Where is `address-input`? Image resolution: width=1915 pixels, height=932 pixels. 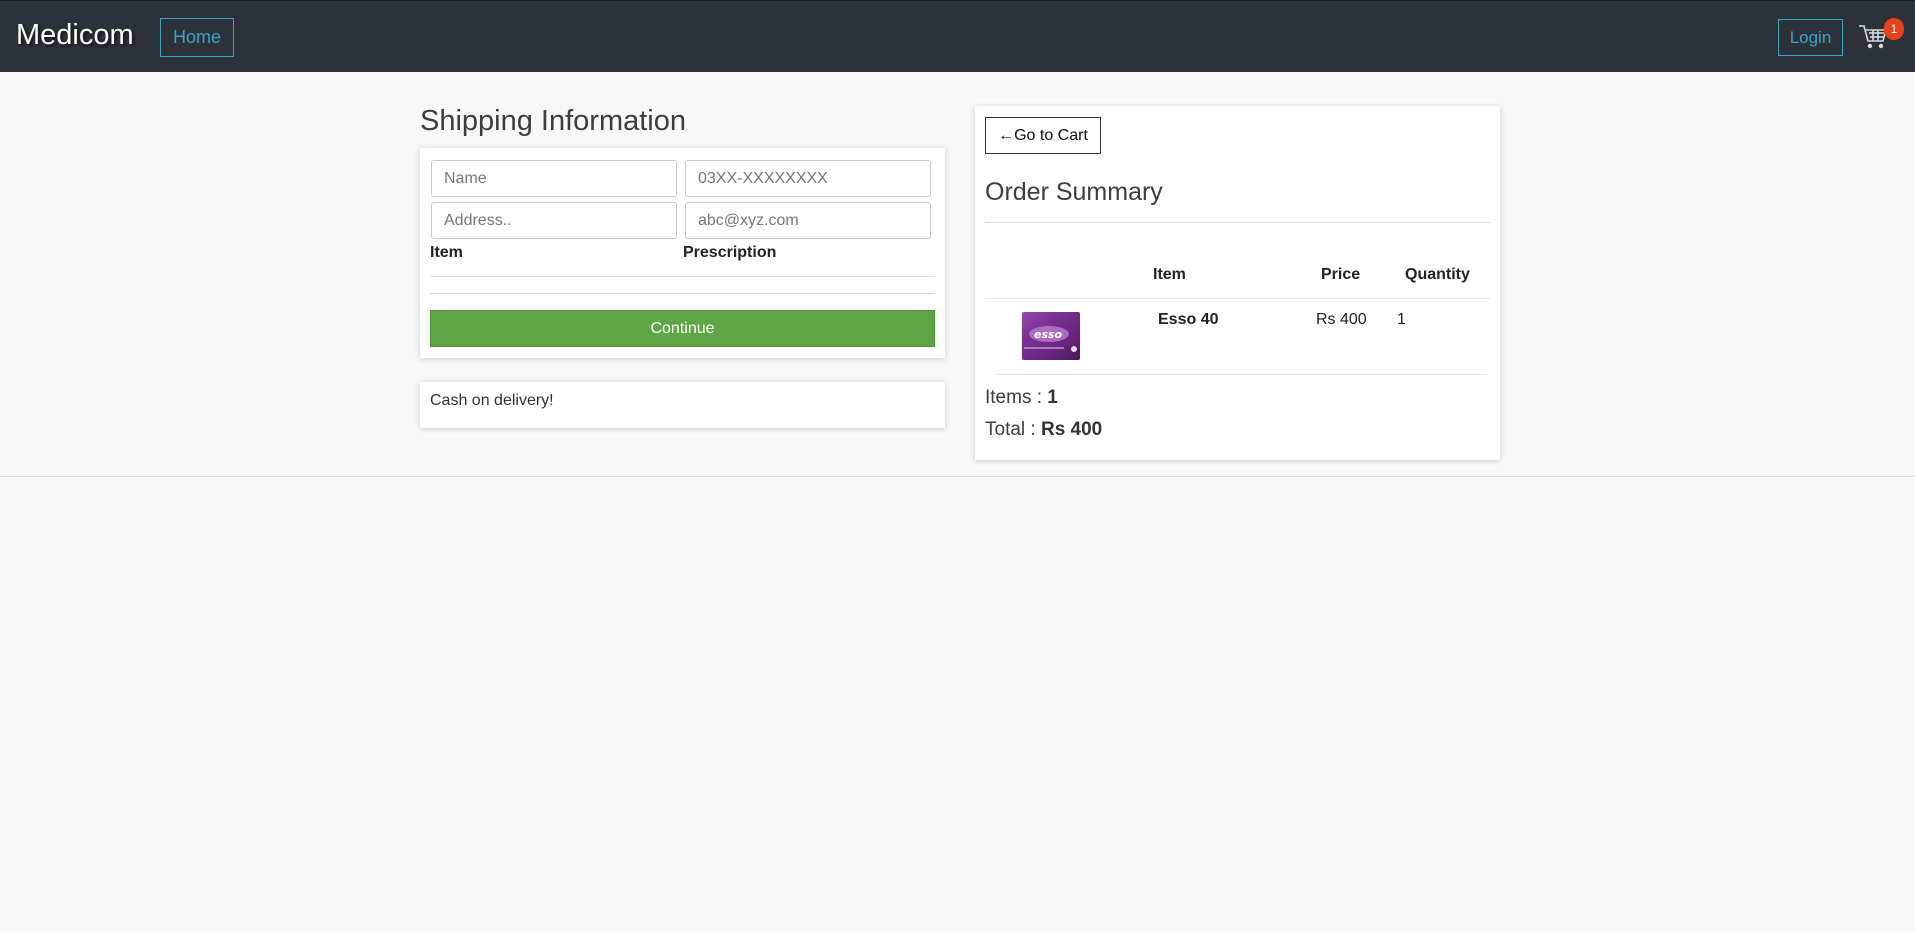 address-input is located at coordinates (554, 220).